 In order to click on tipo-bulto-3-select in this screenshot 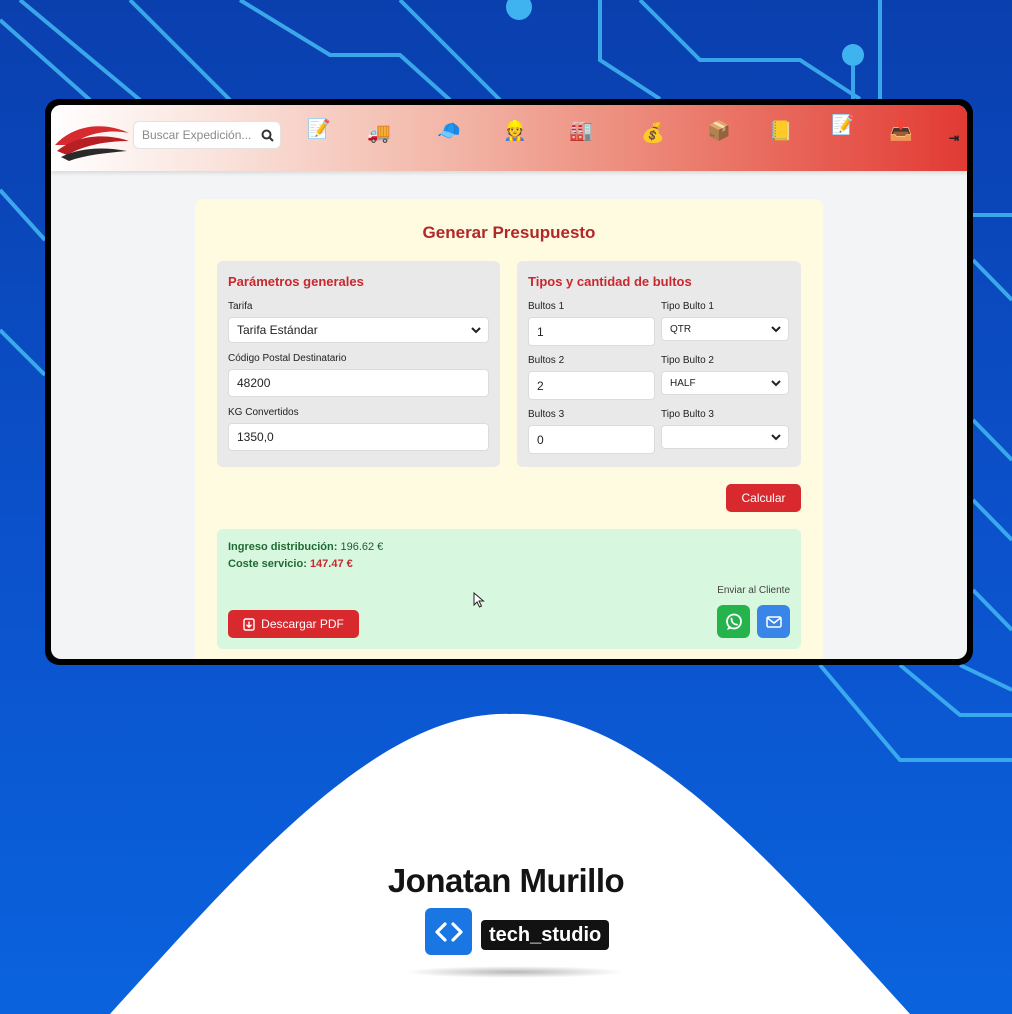, I will do `click(725, 437)`.